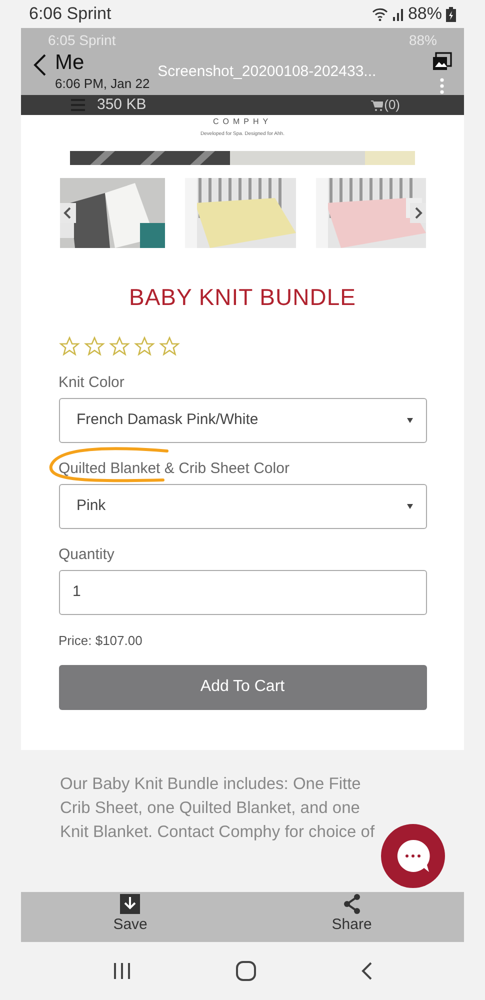  I want to click on save-button: Save, so click(130, 913).